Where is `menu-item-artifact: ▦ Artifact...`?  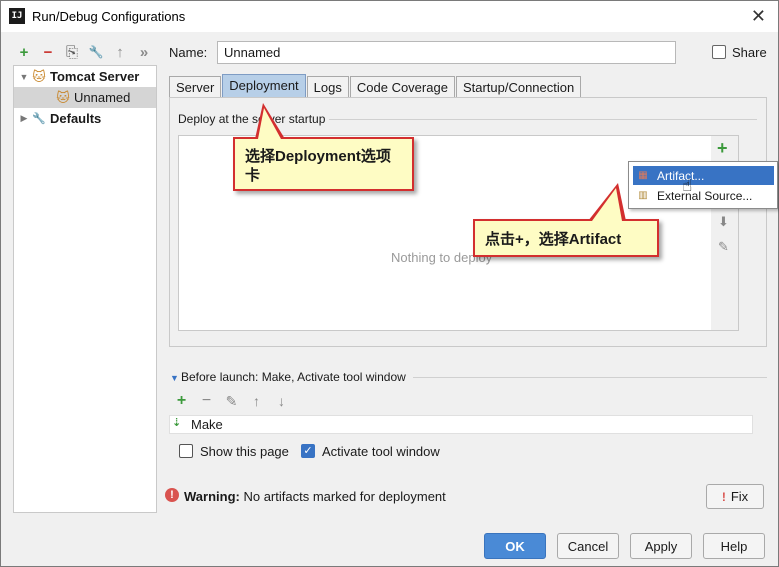
menu-item-artifact: ▦ Artifact... is located at coordinates (703, 175).